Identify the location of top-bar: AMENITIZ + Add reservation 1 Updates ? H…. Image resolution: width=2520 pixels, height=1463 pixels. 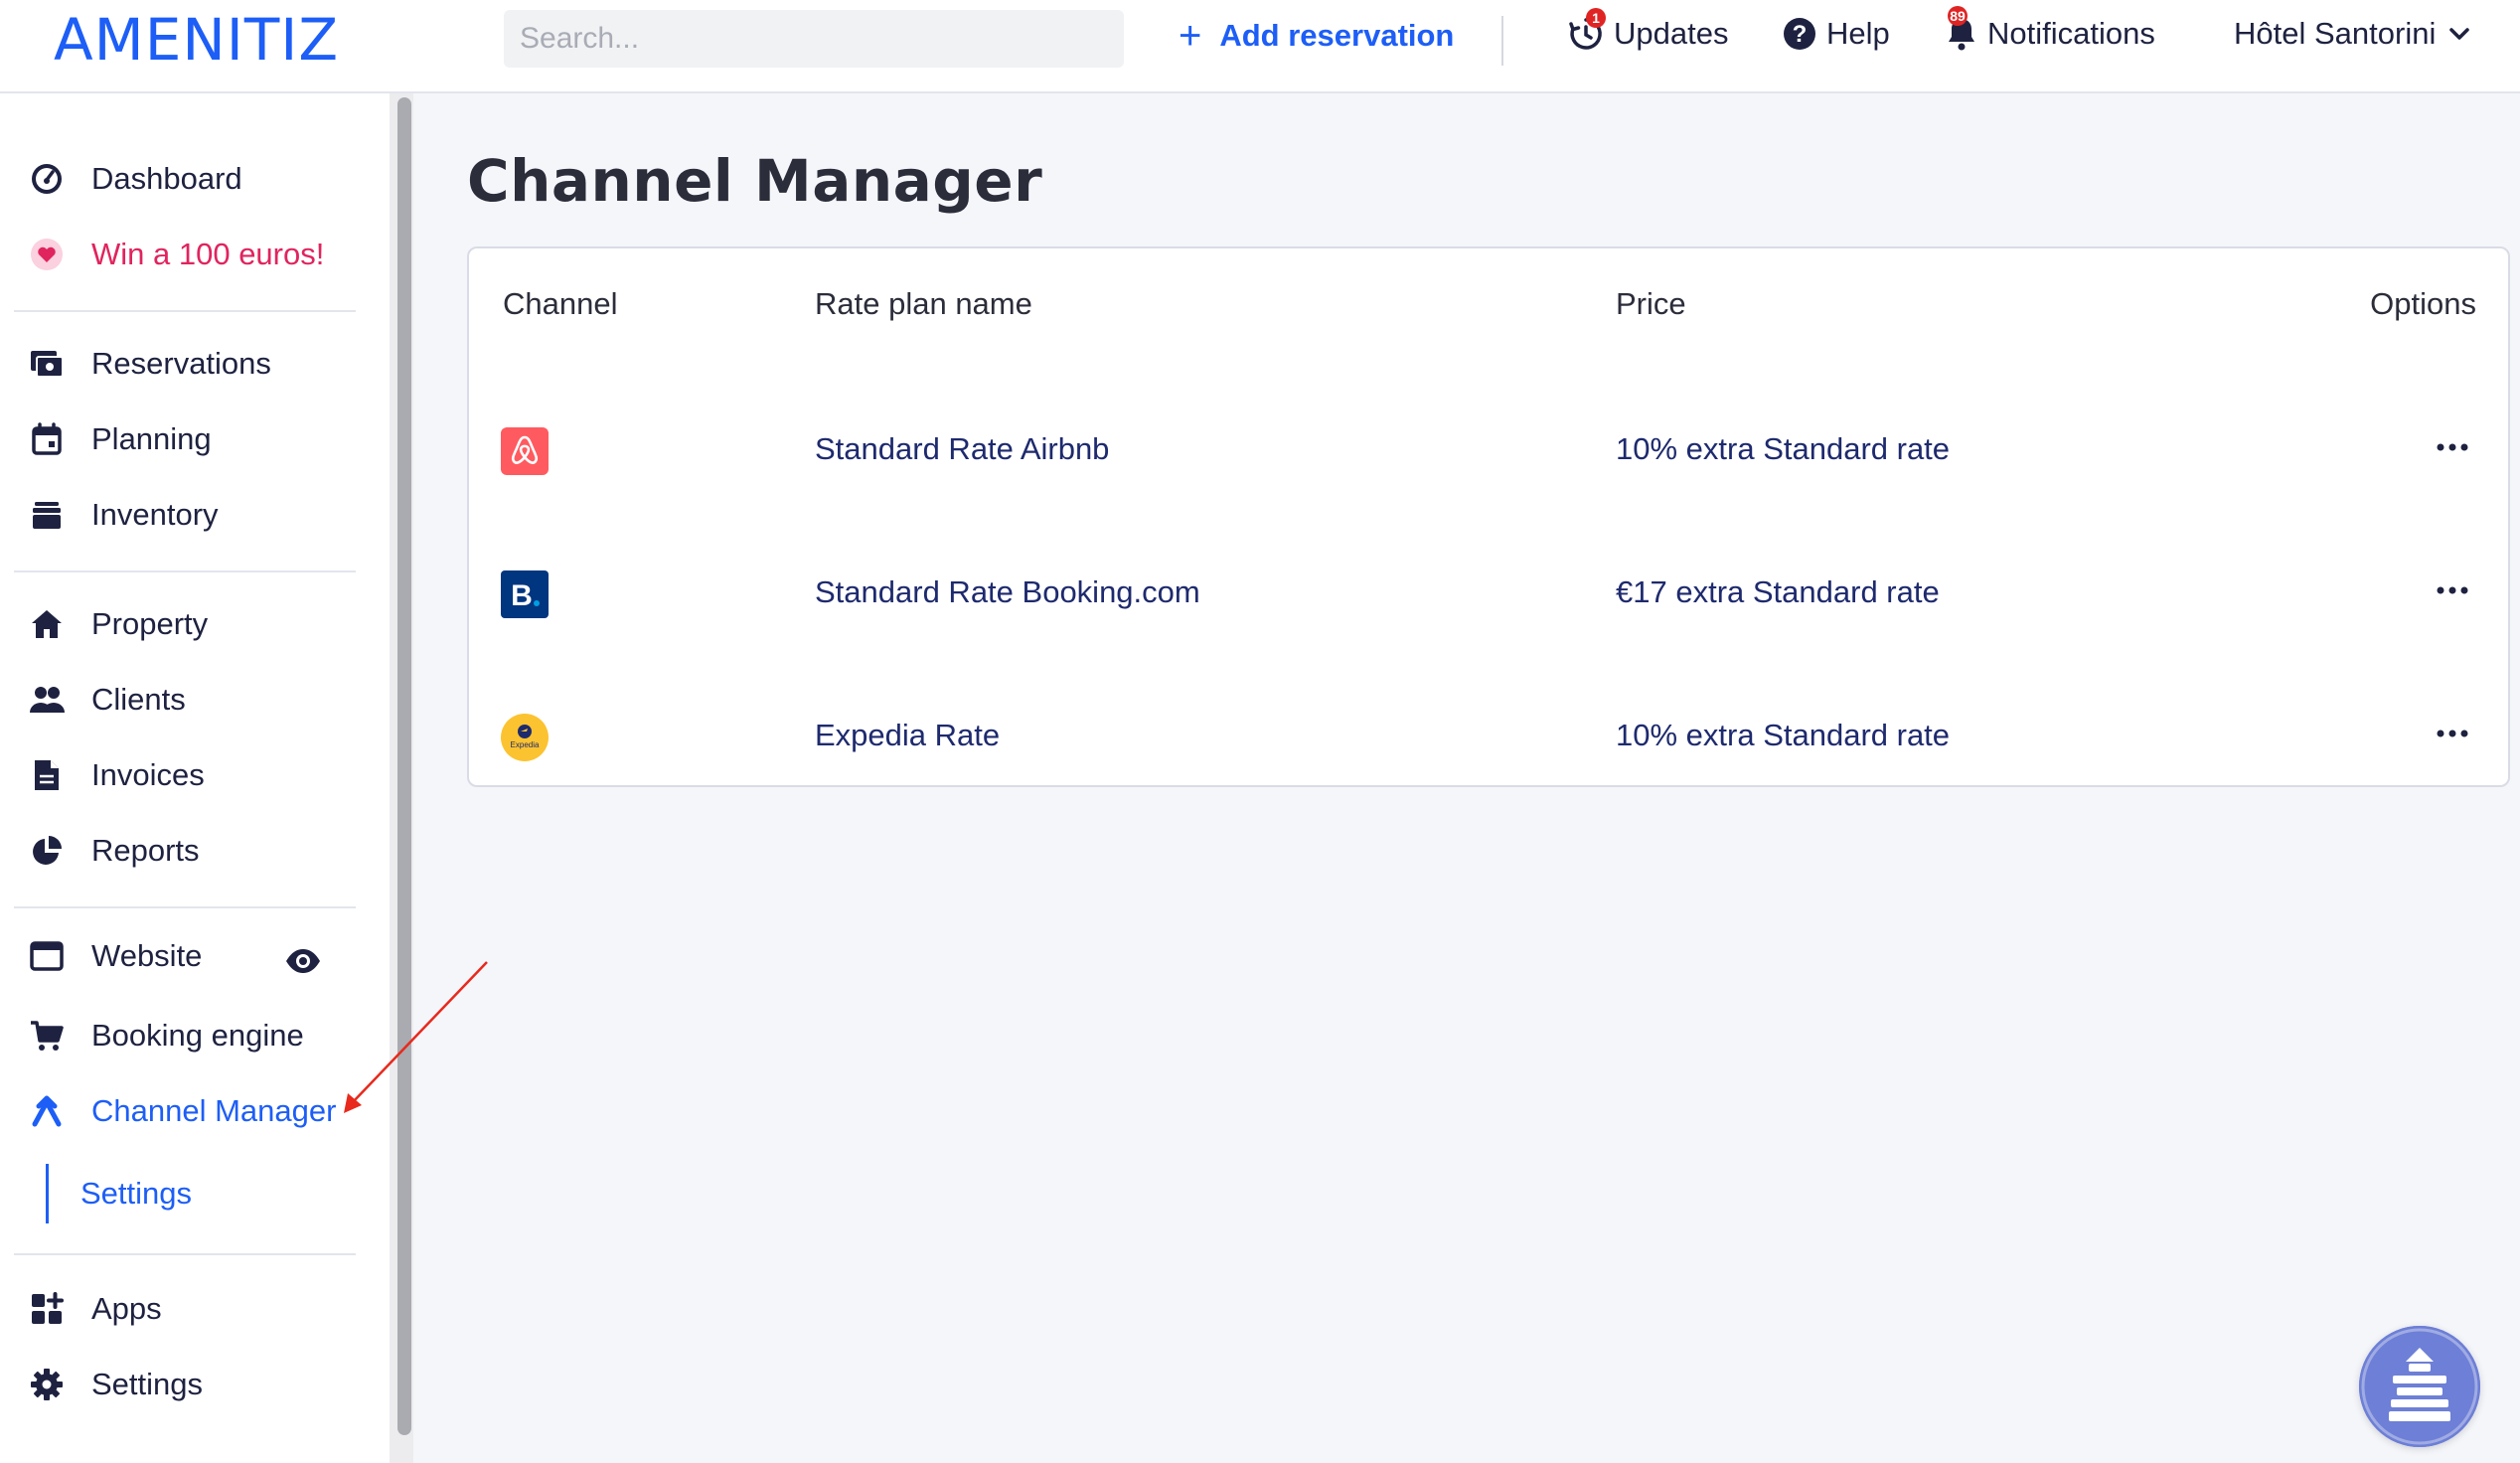
(1260, 46).